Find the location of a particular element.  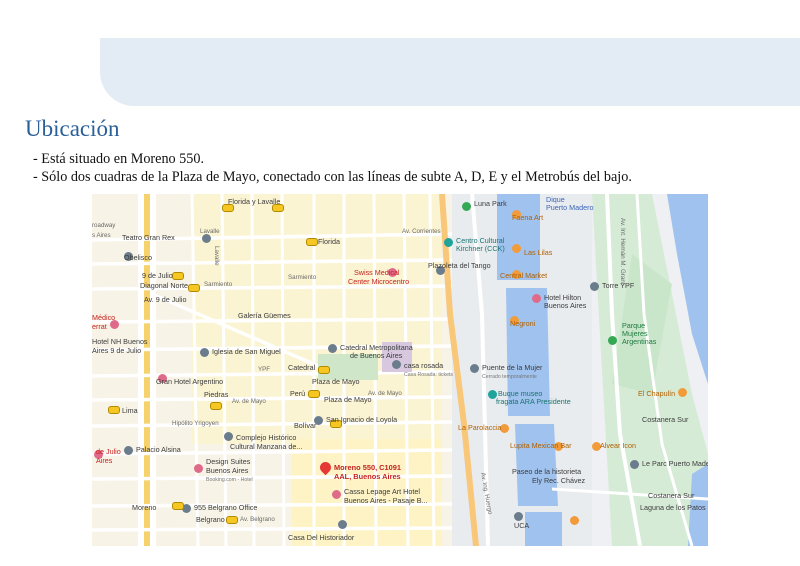

map-label: San Ignacio de Loyola is located at coordinates (362, 419).